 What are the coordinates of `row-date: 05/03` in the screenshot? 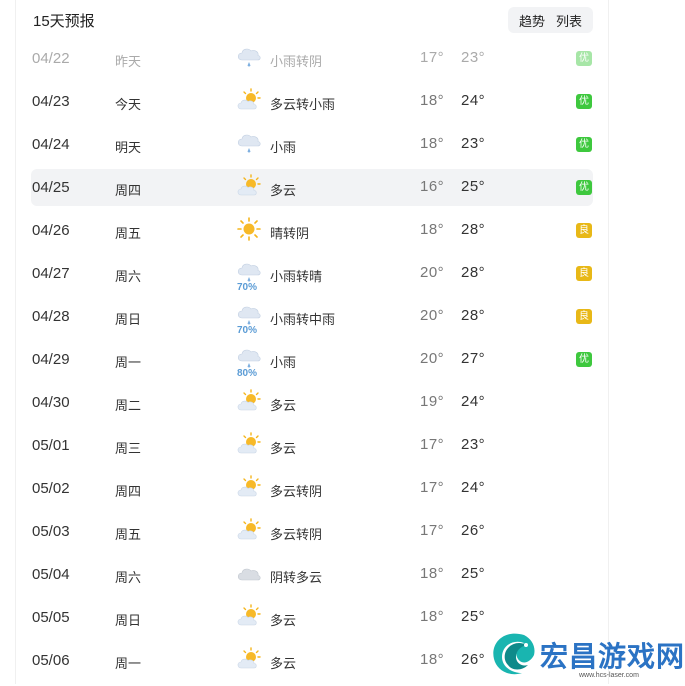 It's located at (51, 531).